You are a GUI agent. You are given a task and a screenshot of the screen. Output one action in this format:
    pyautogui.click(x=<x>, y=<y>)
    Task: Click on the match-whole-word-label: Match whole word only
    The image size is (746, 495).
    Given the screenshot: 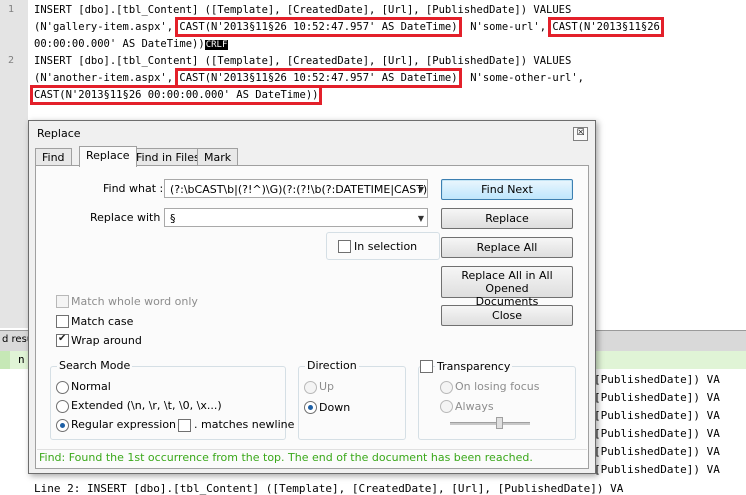 What is the action you would take?
    pyautogui.click(x=134, y=301)
    